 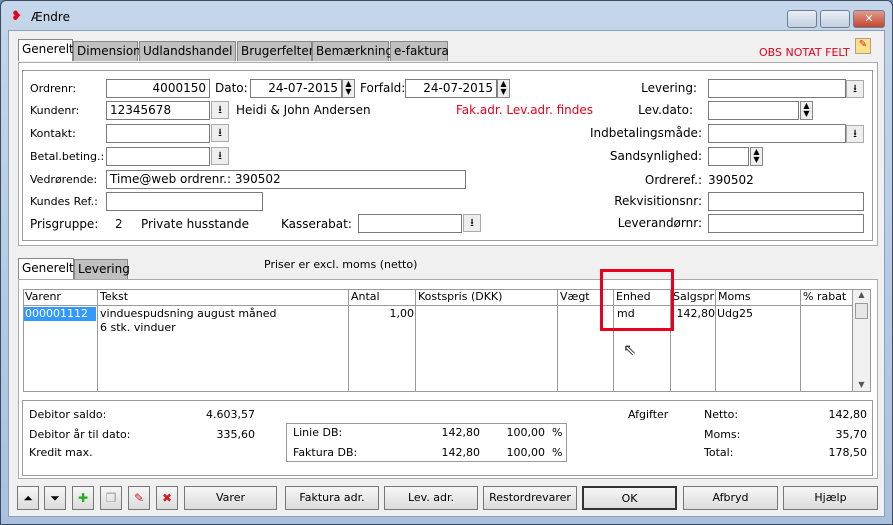 I want to click on highlight-box, so click(x=637, y=300).